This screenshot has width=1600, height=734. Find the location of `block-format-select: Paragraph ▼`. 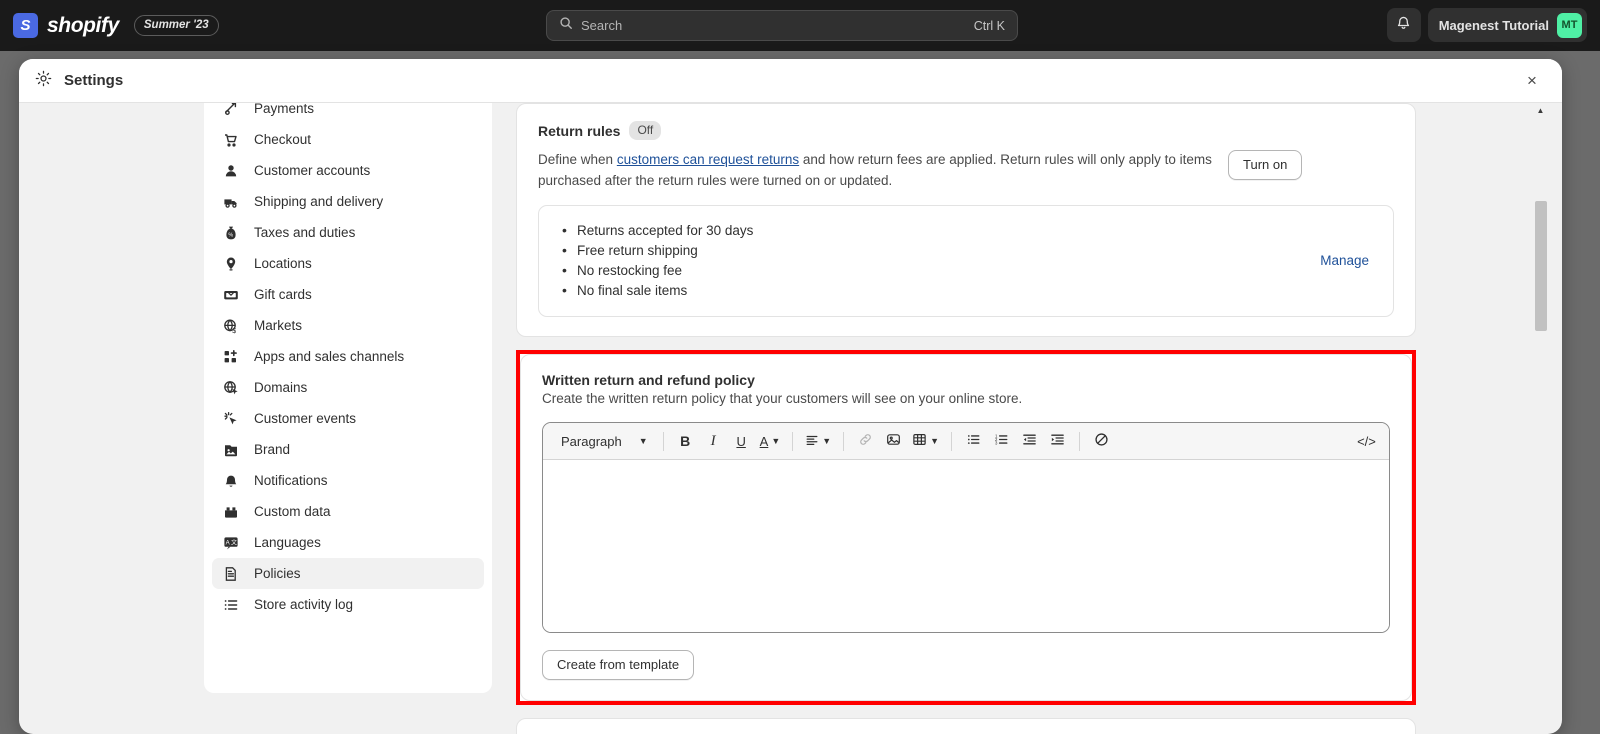

block-format-select: Paragraph ▼ is located at coordinates (603, 441).